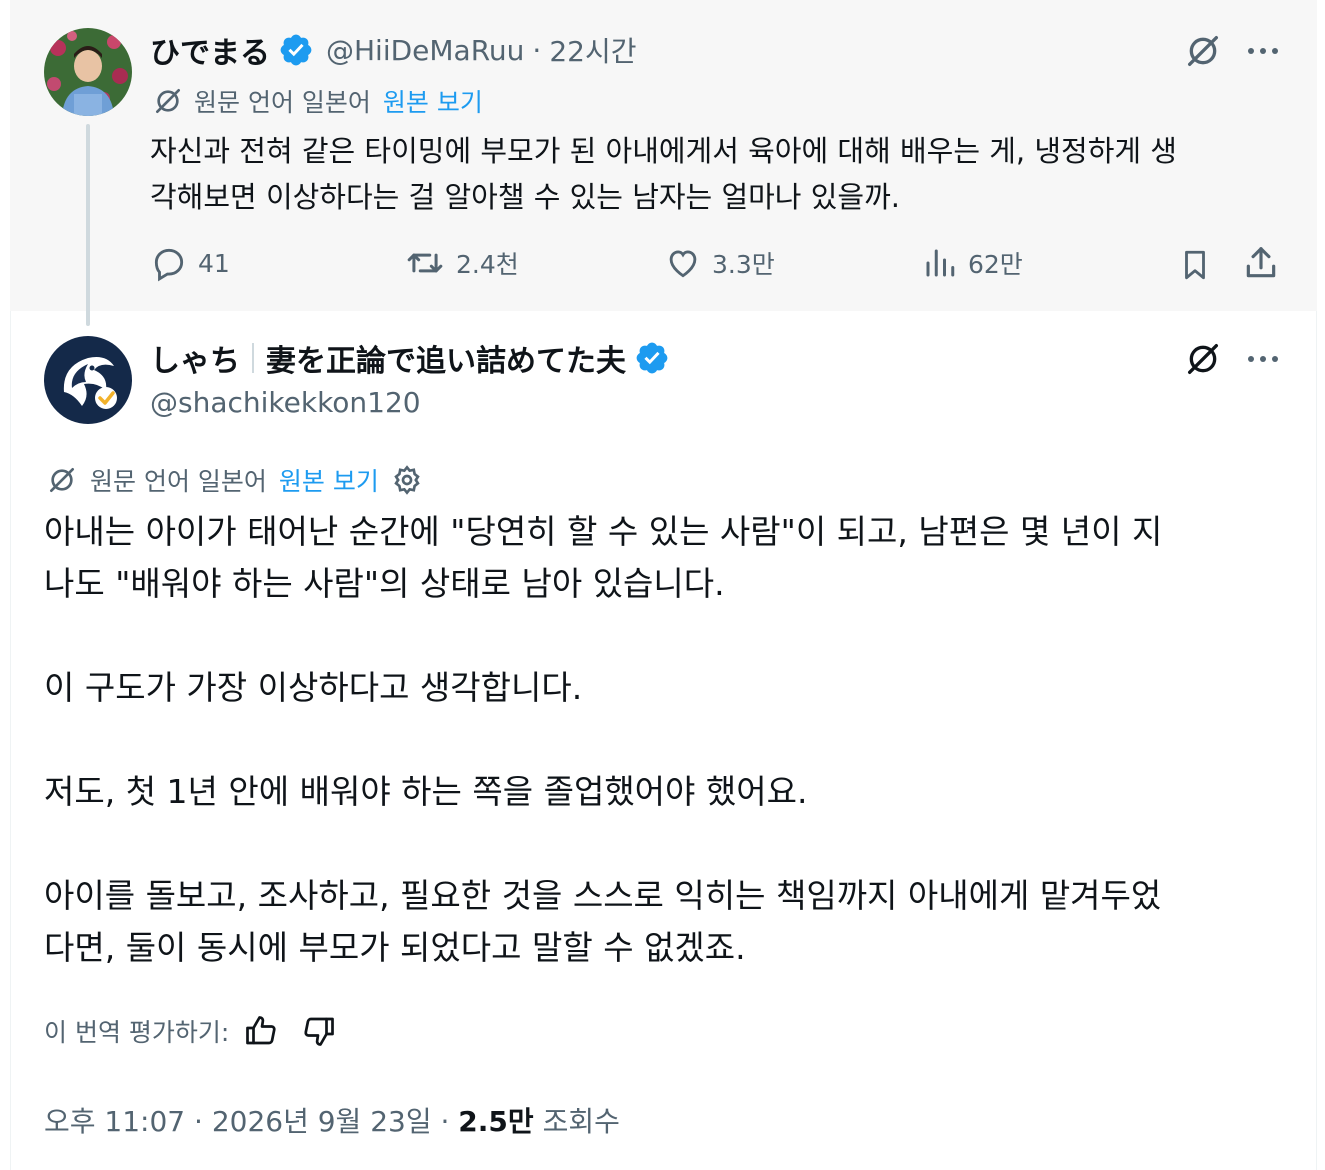 The width and height of the screenshot is (1325, 1170). I want to click on text-line: 나도 "배워야 하는 사람"의 상태로 남아 있습니다., so click(384, 583).